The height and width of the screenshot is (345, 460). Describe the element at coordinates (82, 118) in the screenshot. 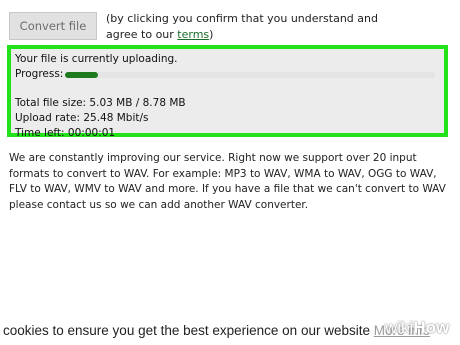

I see `upload-rate: Upload rate: 25.48 Mbit/s` at that location.